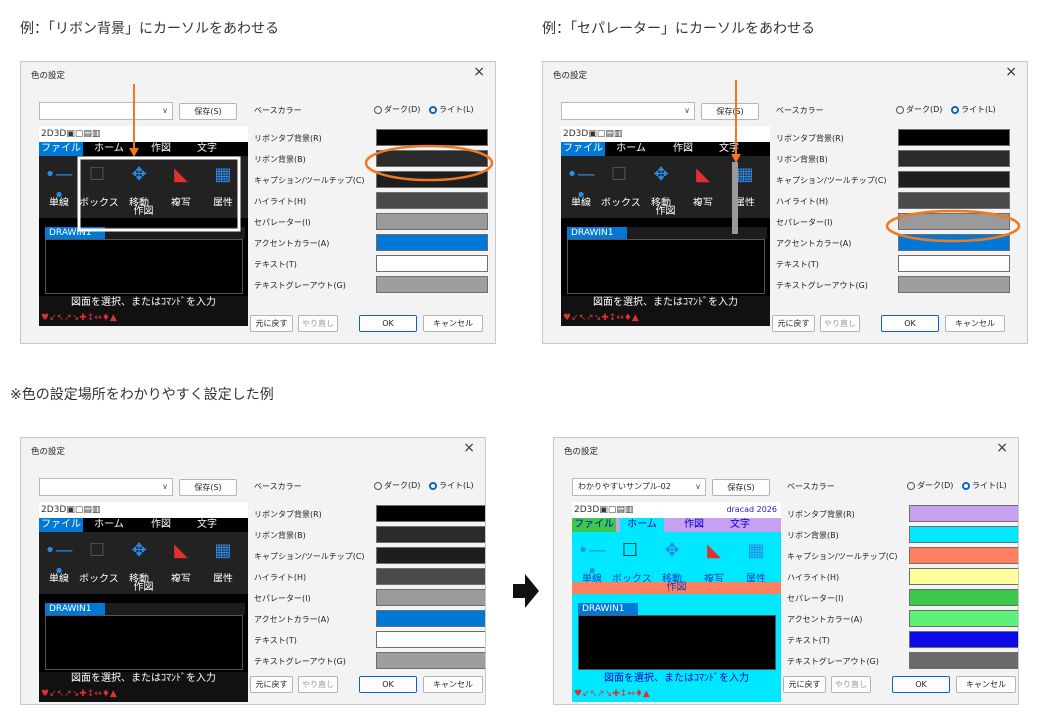 The height and width of the screenshot is (727, 1039). I want to click on preview-tabs: ファイル ホーム 作図 文字, so click(665, 149).